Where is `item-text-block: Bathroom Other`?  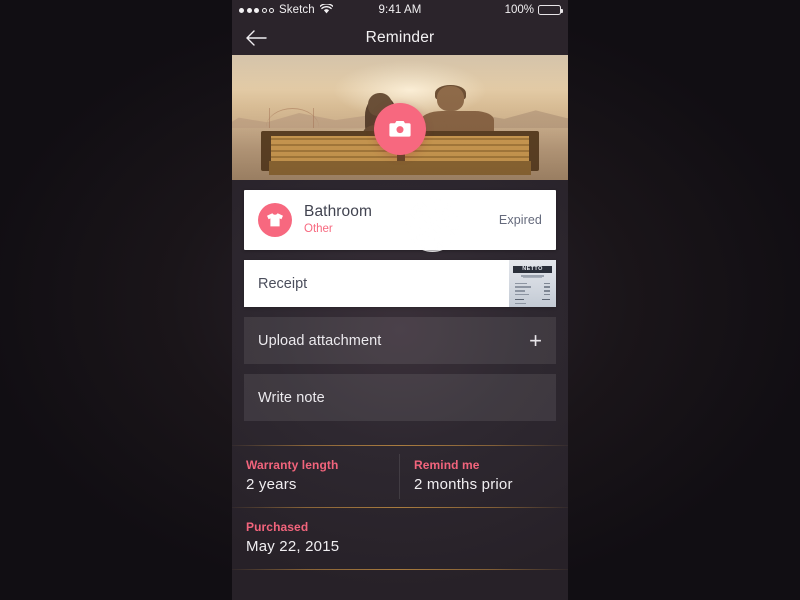 item-text-block: Bathroom Other is located at coordinates (338, 219).